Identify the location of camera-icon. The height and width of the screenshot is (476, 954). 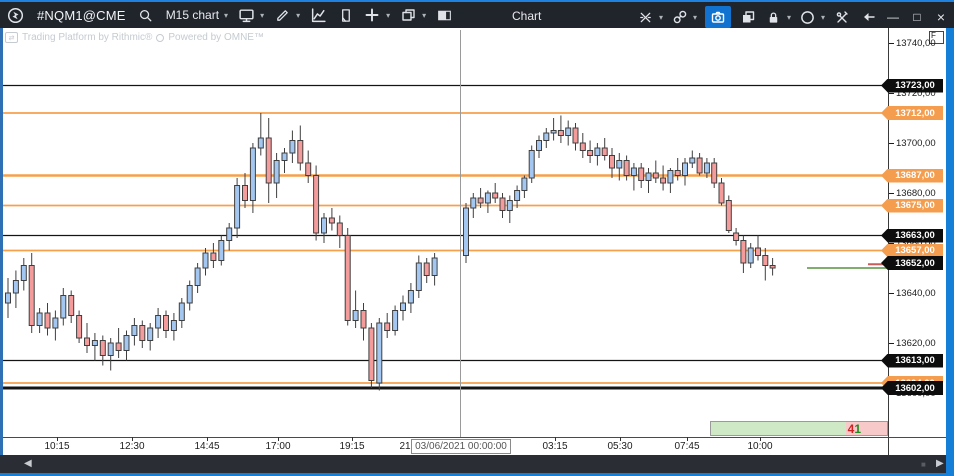
(717, 17).